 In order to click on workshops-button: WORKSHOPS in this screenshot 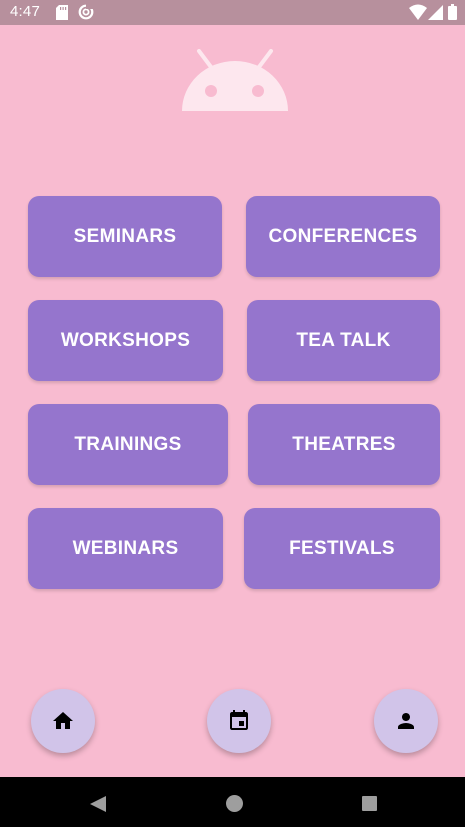, I will do `click(125, 340)`.